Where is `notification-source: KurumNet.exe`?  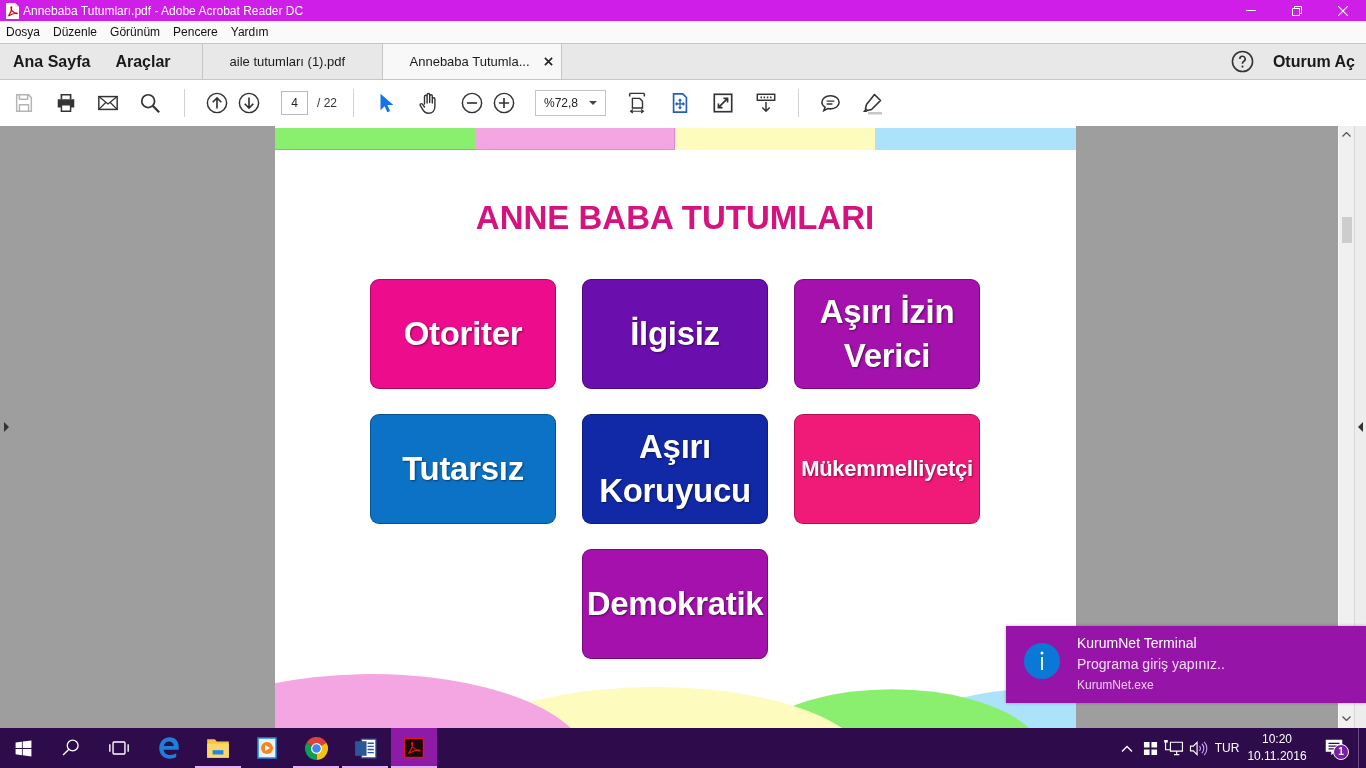
notification-source: KurumNet.exe is located at coordinates (1115, 685).